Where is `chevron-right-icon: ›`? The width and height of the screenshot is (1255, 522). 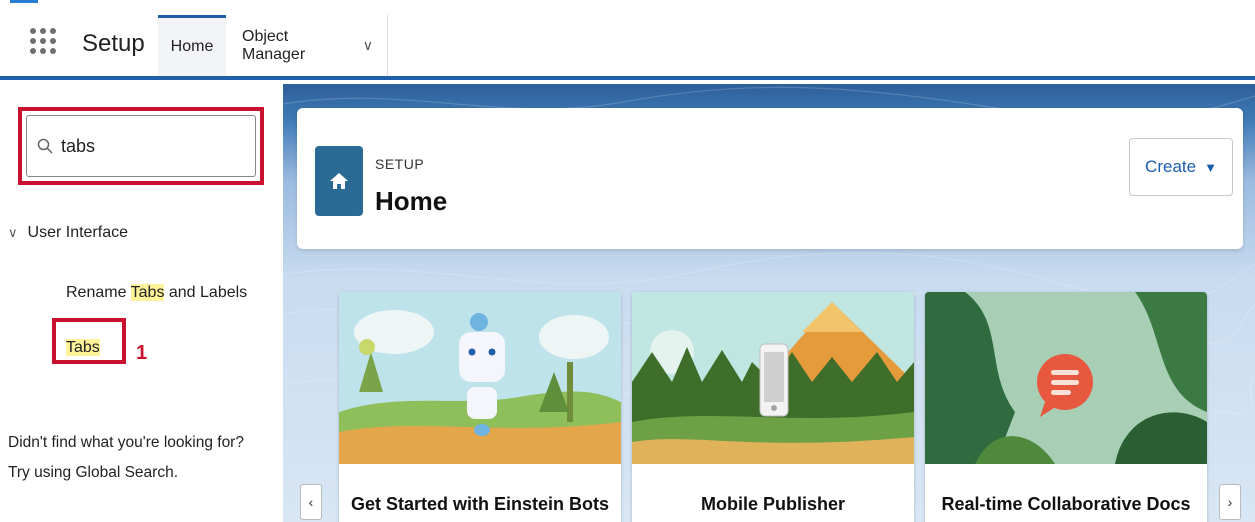 chevron-right-icon: › is located at coordinates (1230, 502).